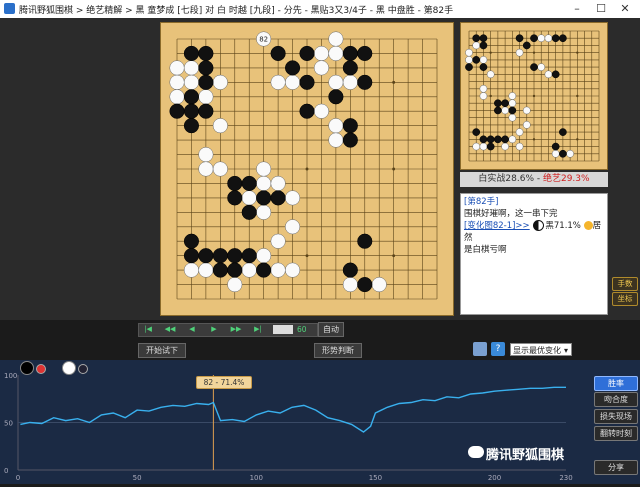  I want to click on ai-winrate: 绝艺29.3%, so click(566, 179).